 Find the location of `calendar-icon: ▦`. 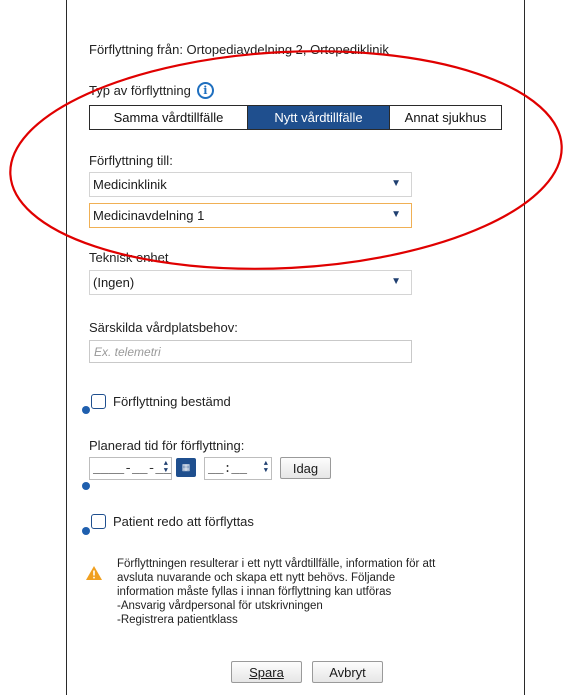

calendar-icon: ▦ is located at coordinates (186, 467).